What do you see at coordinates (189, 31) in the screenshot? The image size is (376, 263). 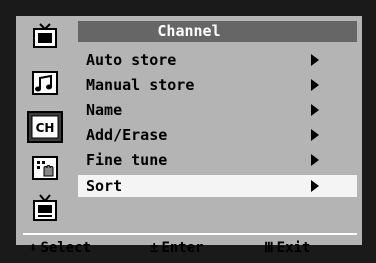 I see `menu-title: Channel` at bounding box center [189, 31].